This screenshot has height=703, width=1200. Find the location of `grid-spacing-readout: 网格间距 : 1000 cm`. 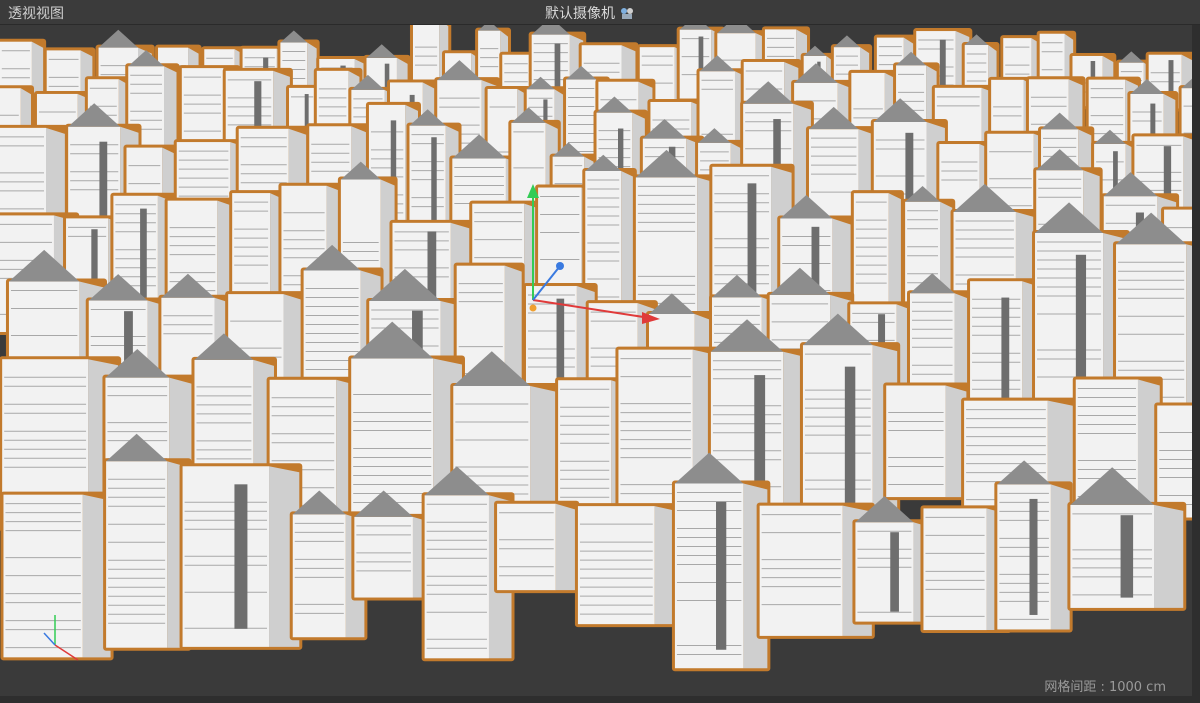

grid-spacing-readout: 网格间距 : 1000 cm is located at coordinates (1105, 687).